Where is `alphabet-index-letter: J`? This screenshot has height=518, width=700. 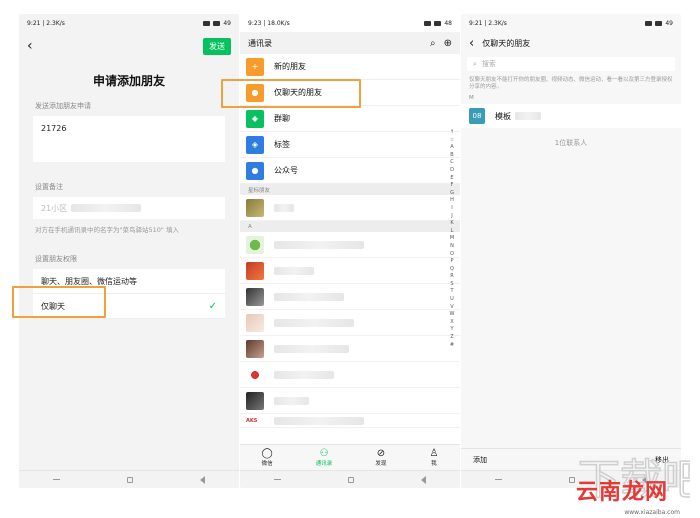
alphabet-index-letter: J is located at coordinates (451, 217).